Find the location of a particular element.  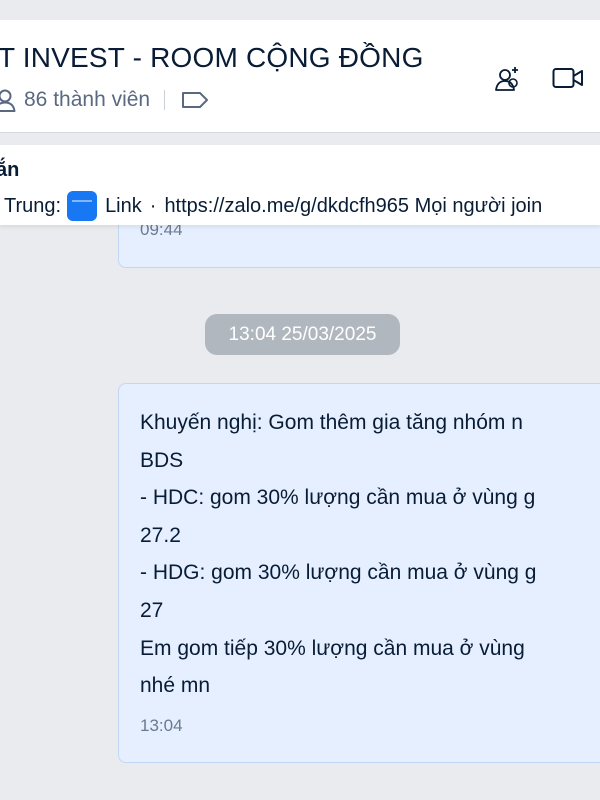

video-call-icon is located at coordinates (567, 78).